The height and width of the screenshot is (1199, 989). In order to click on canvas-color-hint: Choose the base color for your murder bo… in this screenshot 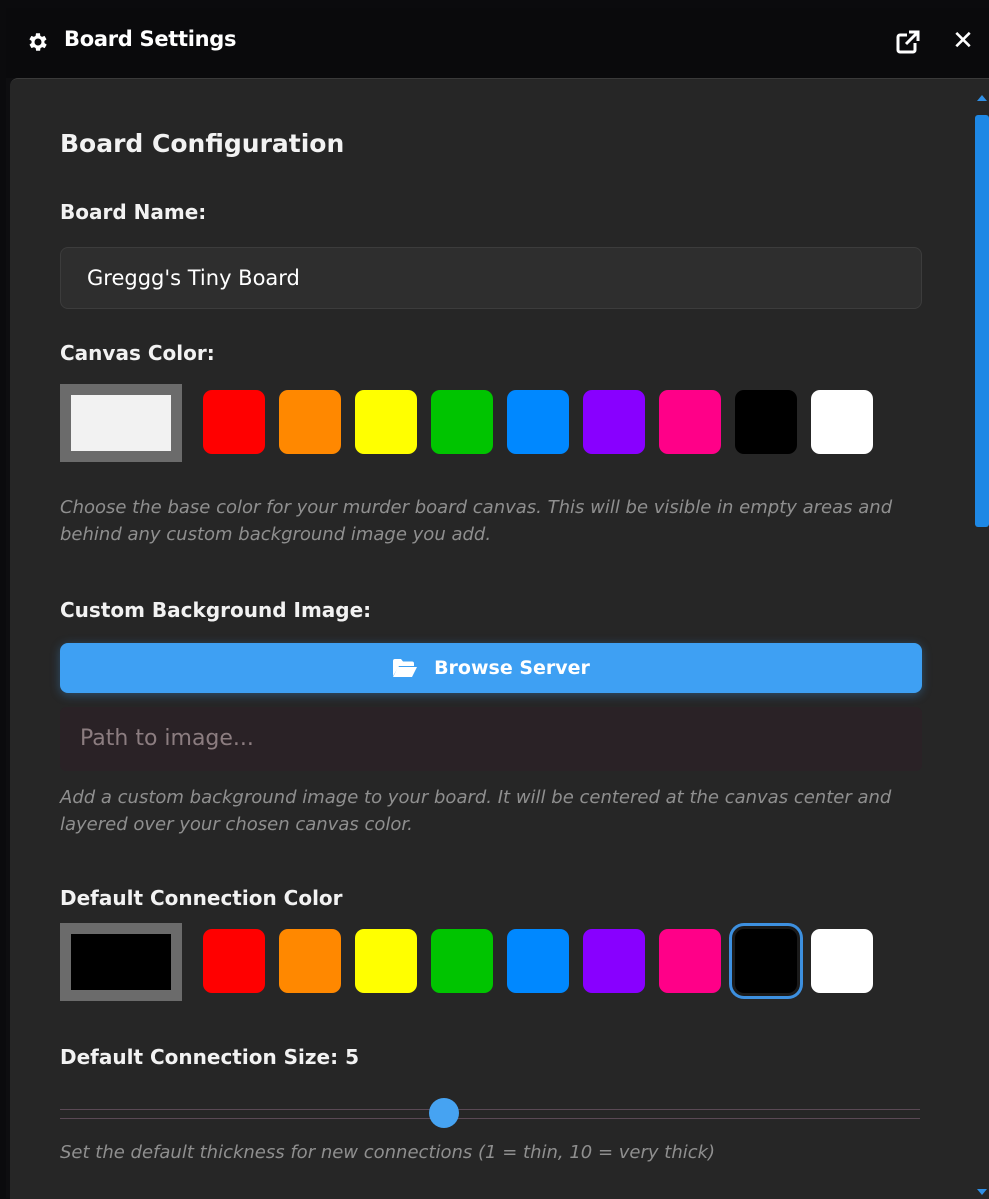, I will do `click(476, 521)`.